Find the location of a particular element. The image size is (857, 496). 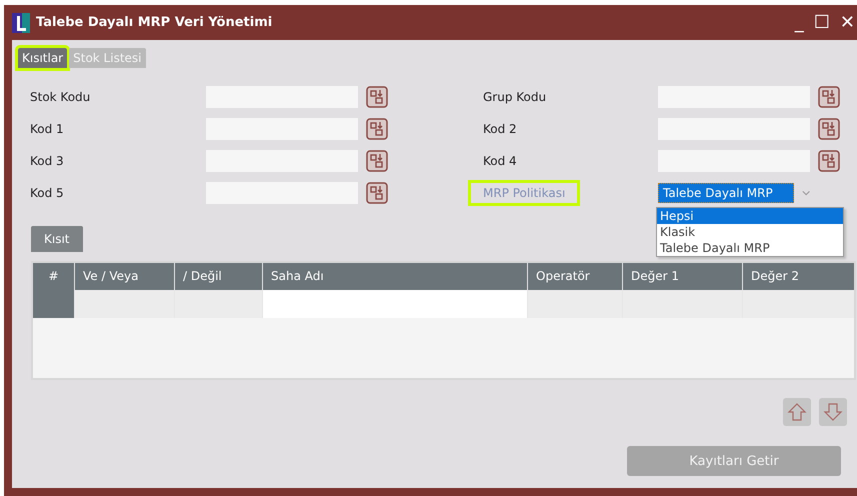

field-label: Grup Kodu is located at coordinates (515, 97).